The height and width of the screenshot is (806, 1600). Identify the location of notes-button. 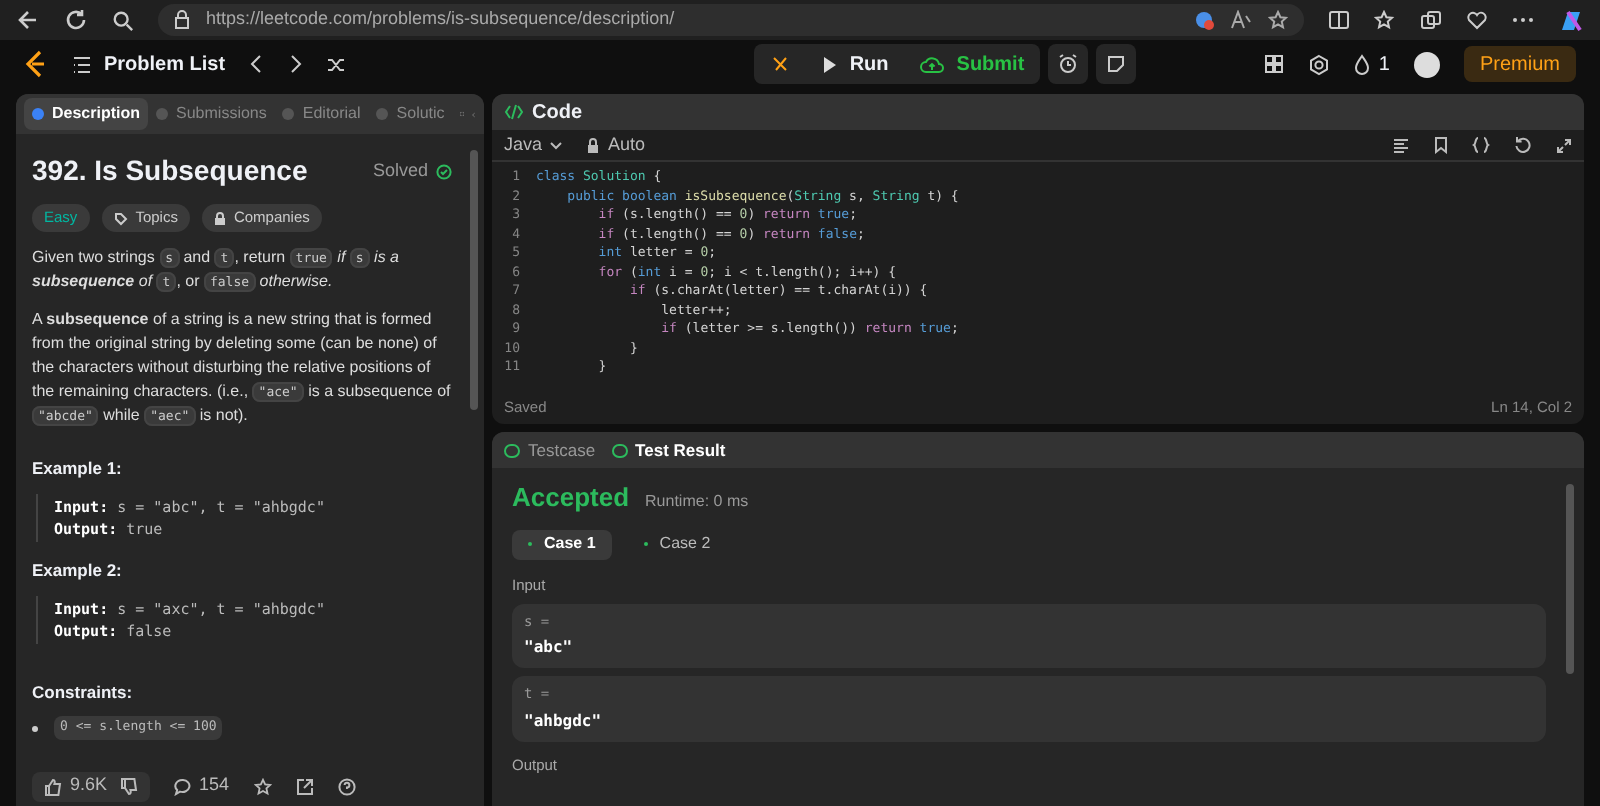
(1116, 64).